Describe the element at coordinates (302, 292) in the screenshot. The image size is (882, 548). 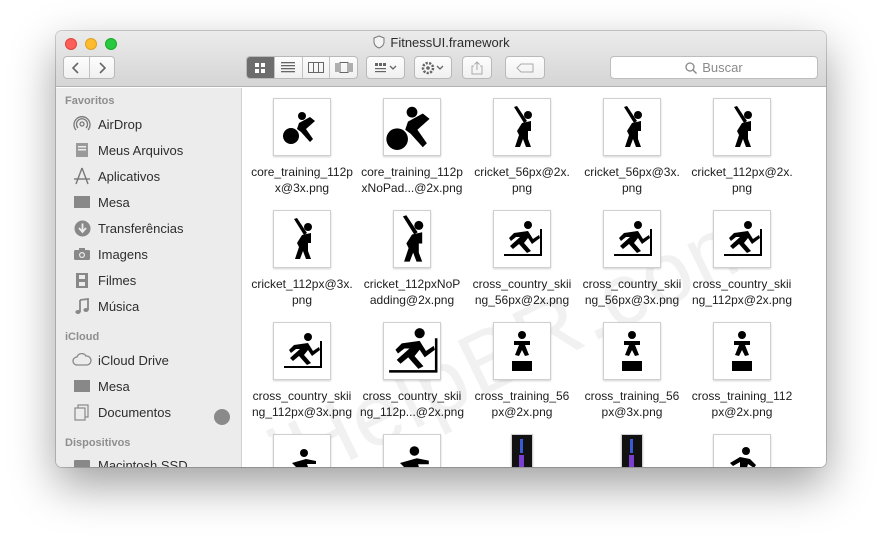
I see `file-name: cricket_112px@3x. png` at that location.